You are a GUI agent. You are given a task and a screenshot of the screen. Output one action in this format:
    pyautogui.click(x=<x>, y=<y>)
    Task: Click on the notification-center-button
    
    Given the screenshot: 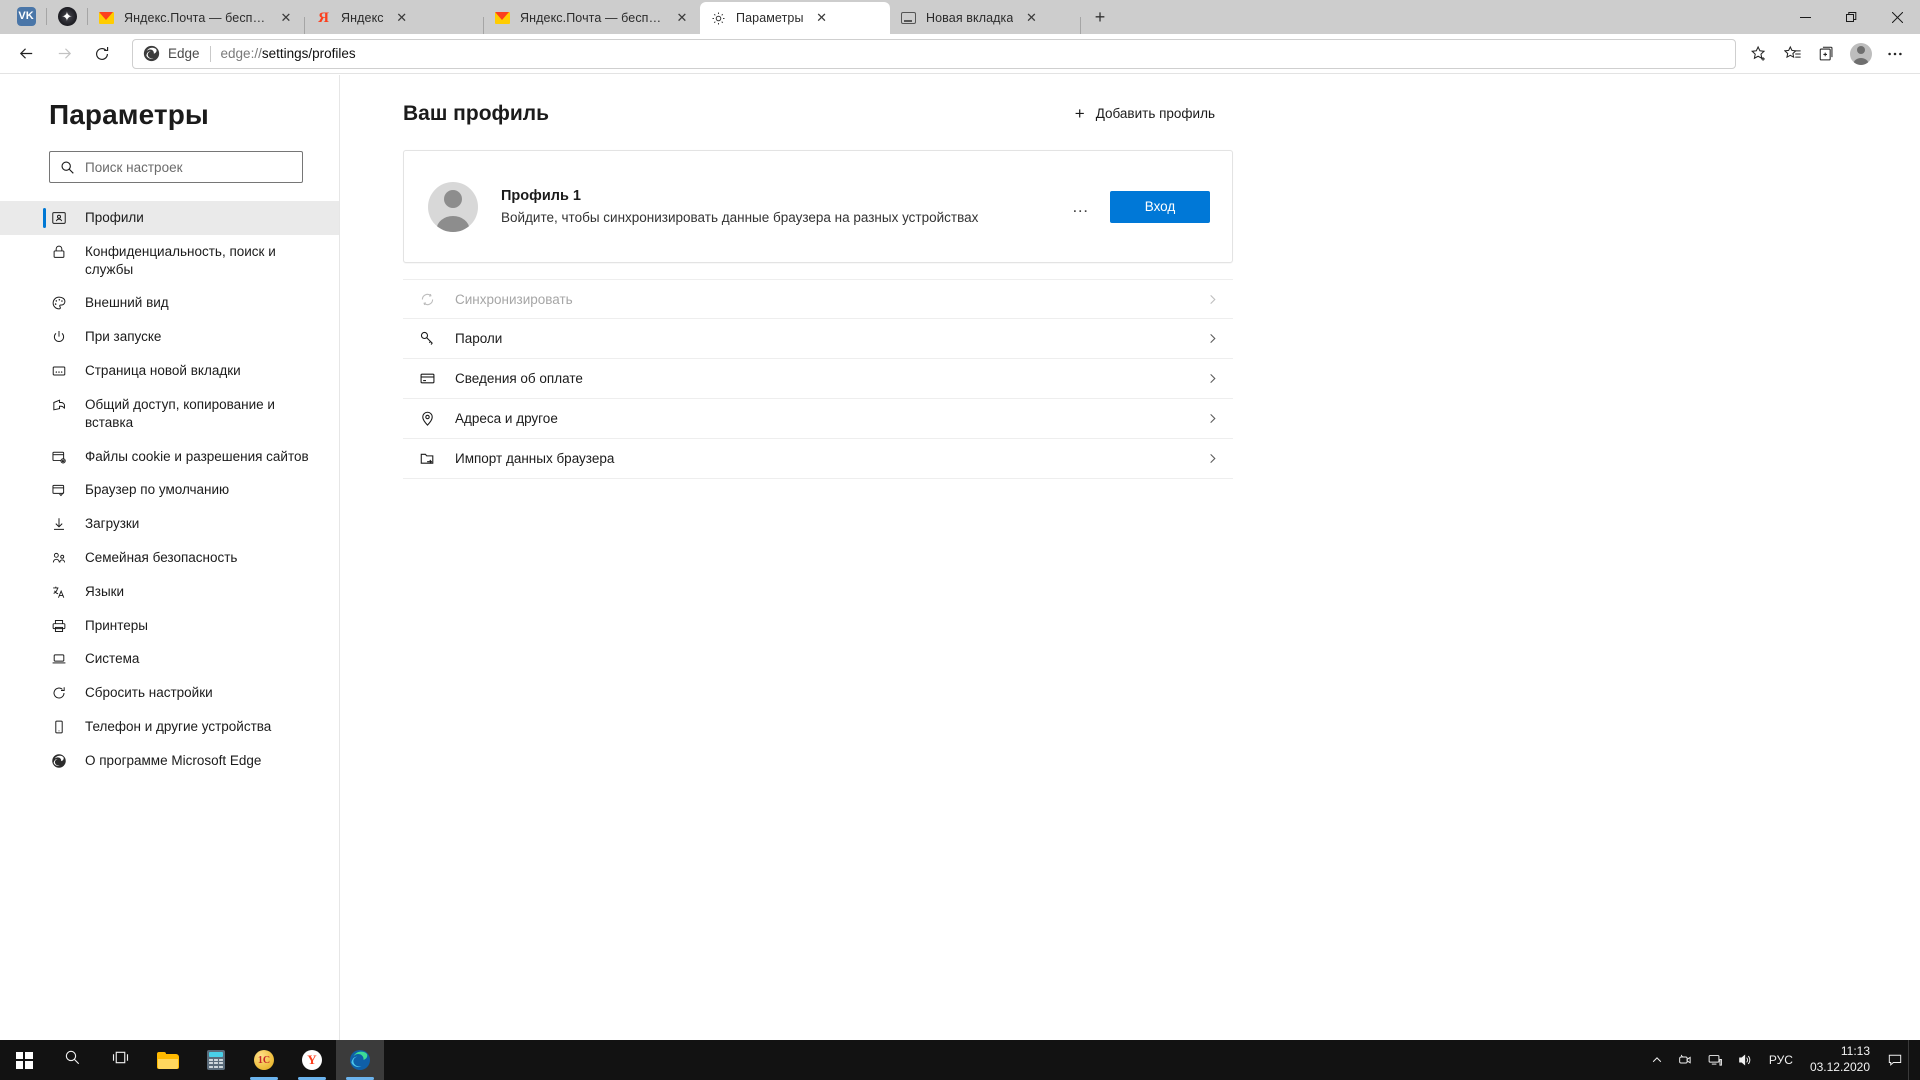 What is the action you would take?
    pyautogui.click(x=1895, y=1060)
    